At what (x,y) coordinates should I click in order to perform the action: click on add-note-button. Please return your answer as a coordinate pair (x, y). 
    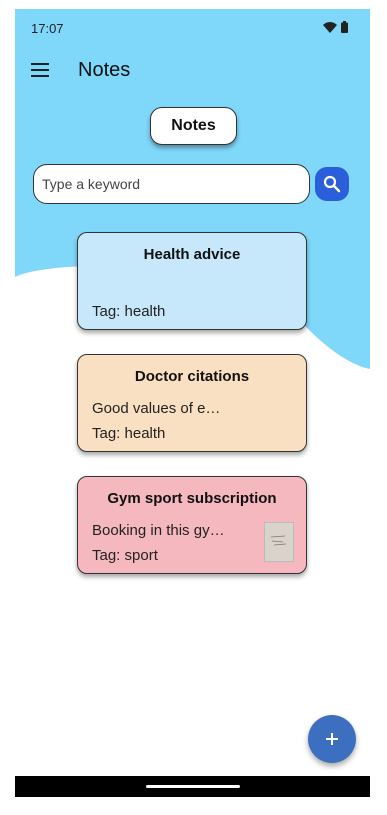
    Looking at the image, I should click on (332, 739).